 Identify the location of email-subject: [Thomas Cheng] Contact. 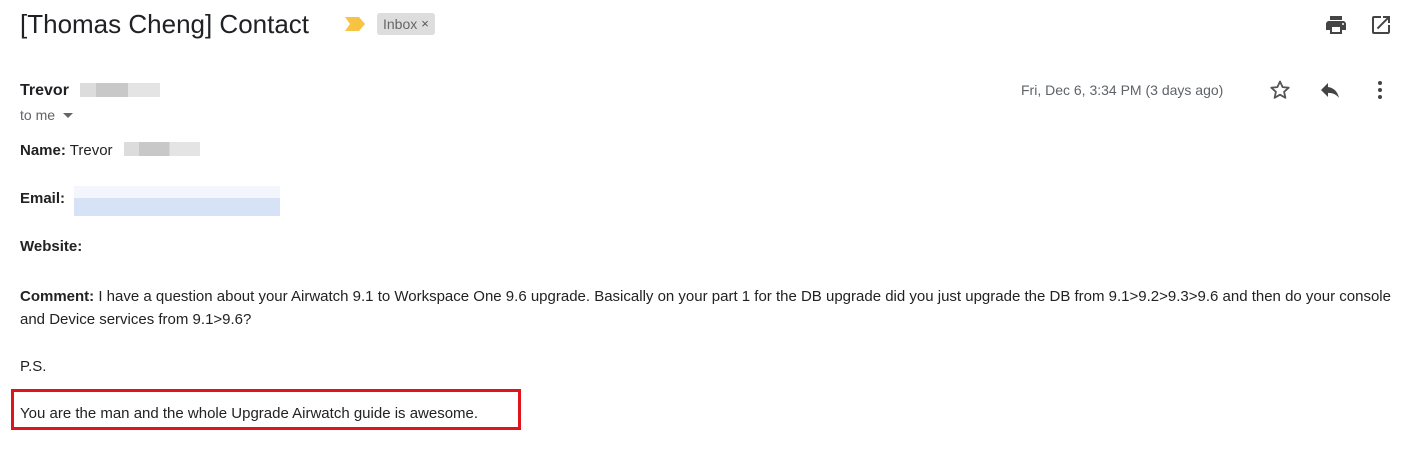
(165, 24).